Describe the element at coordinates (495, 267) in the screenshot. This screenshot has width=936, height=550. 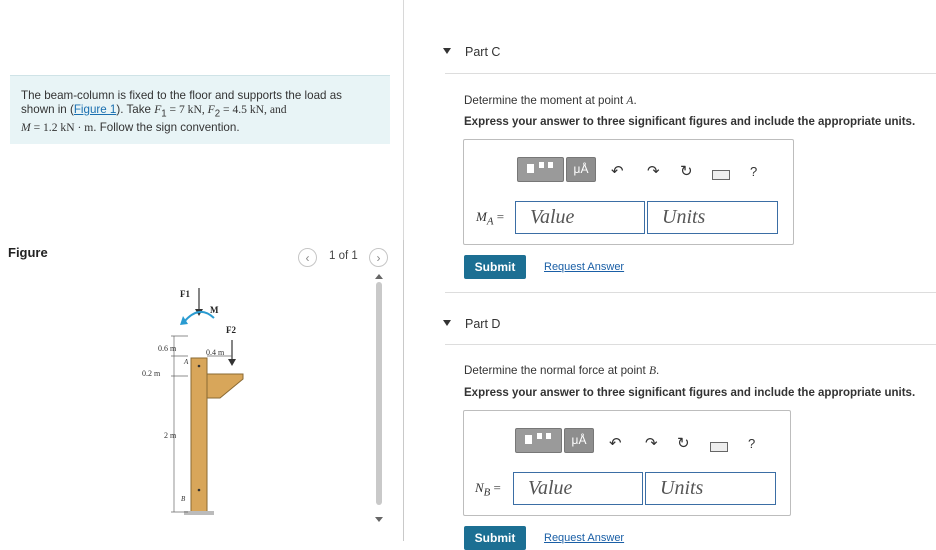
I see `part-c-submit-button: Submit` at that location.